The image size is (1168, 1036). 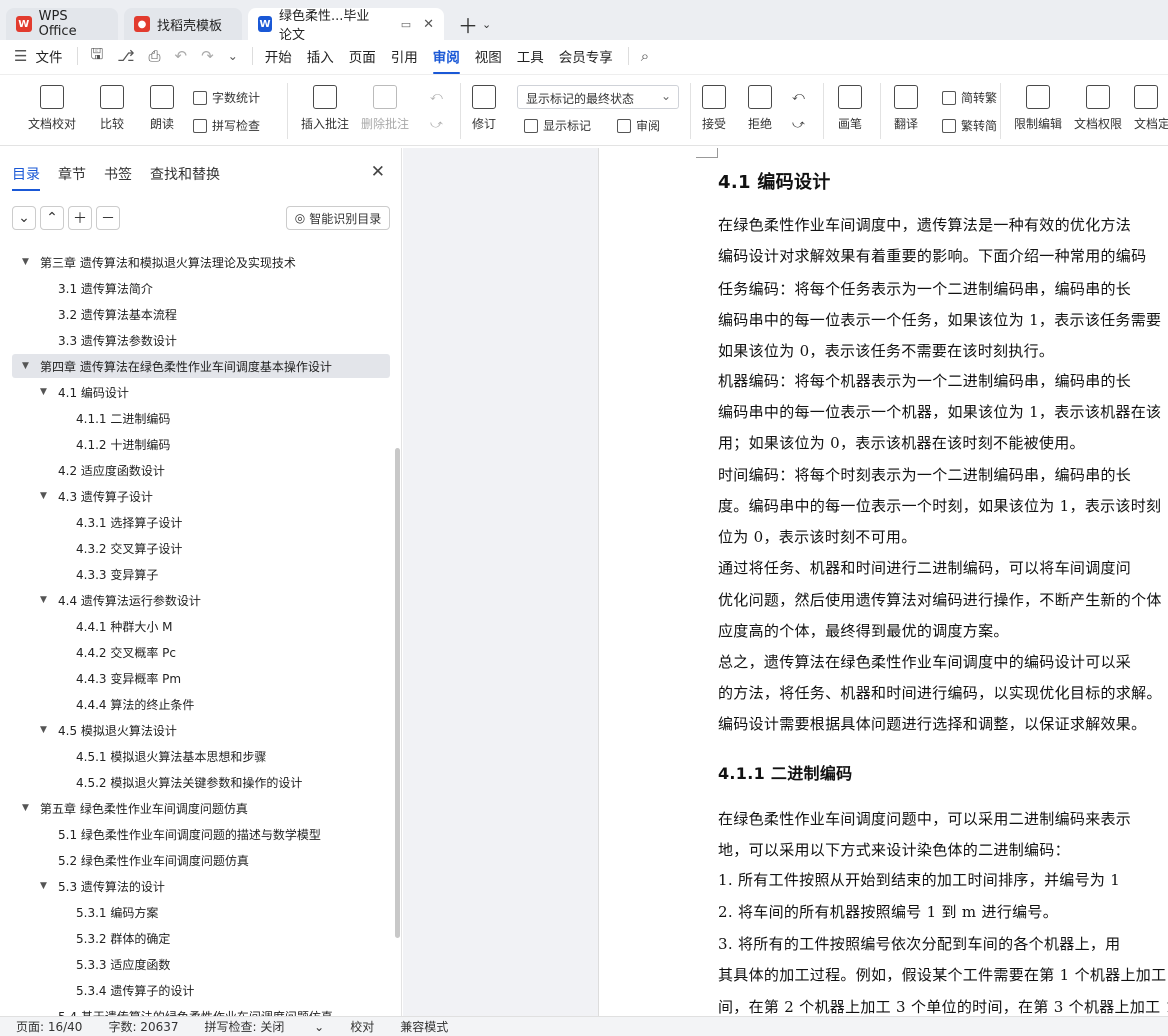 What do you see at coordinates (162, 108) in the screenshot?
I see `read-aloud-button: 朗读` at bounding box center [162, 108].